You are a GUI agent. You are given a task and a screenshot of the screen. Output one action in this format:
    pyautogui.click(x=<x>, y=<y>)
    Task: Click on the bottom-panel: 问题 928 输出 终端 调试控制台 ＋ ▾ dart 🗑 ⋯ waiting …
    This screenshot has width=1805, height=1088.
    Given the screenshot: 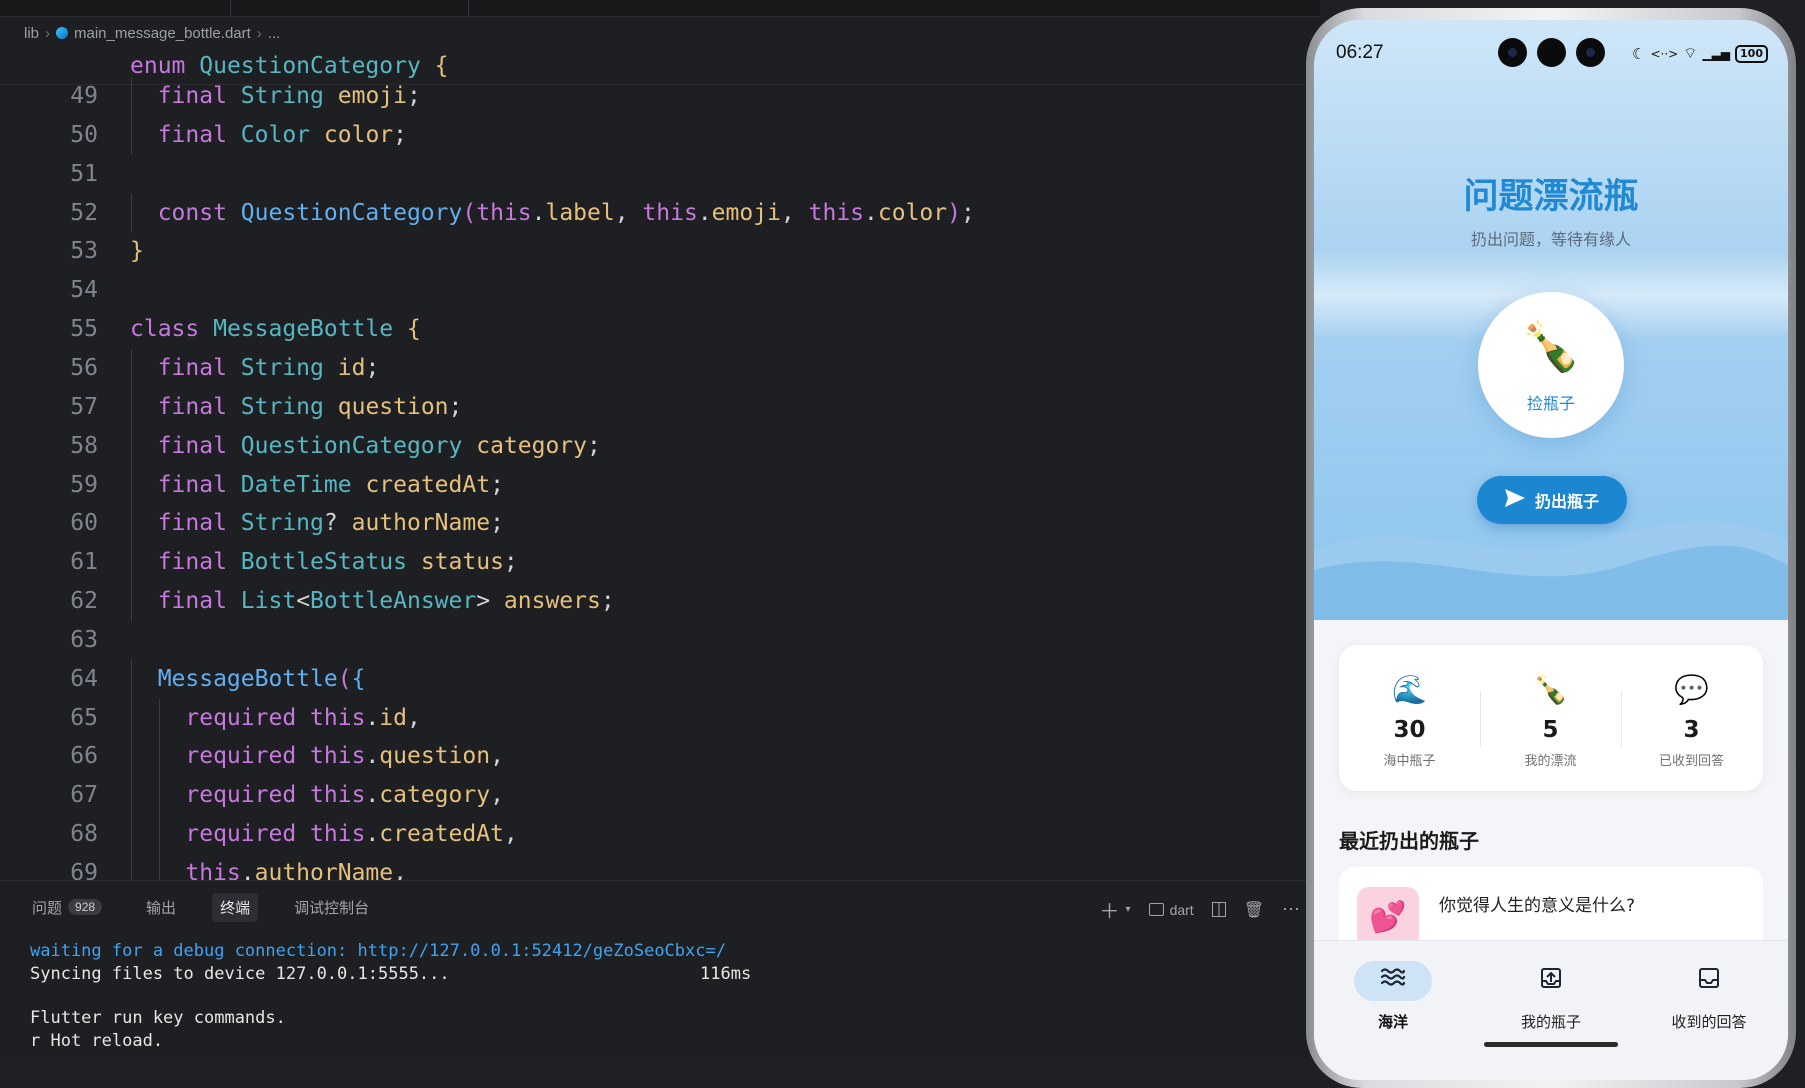 What is the action you would take?
    pyautogui.click(x=660, y=969)
    